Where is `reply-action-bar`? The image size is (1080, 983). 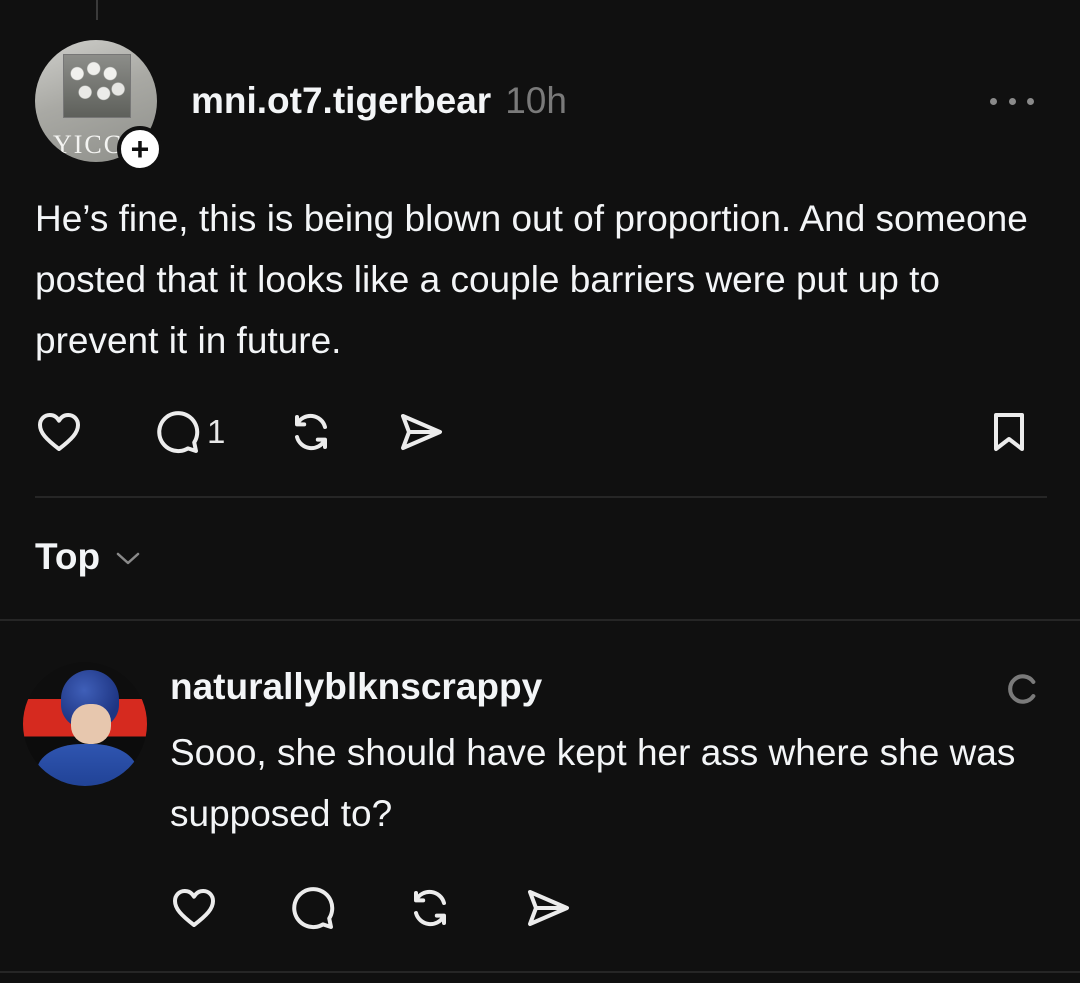
reply-action-bar is located at coordinates (371, 908).